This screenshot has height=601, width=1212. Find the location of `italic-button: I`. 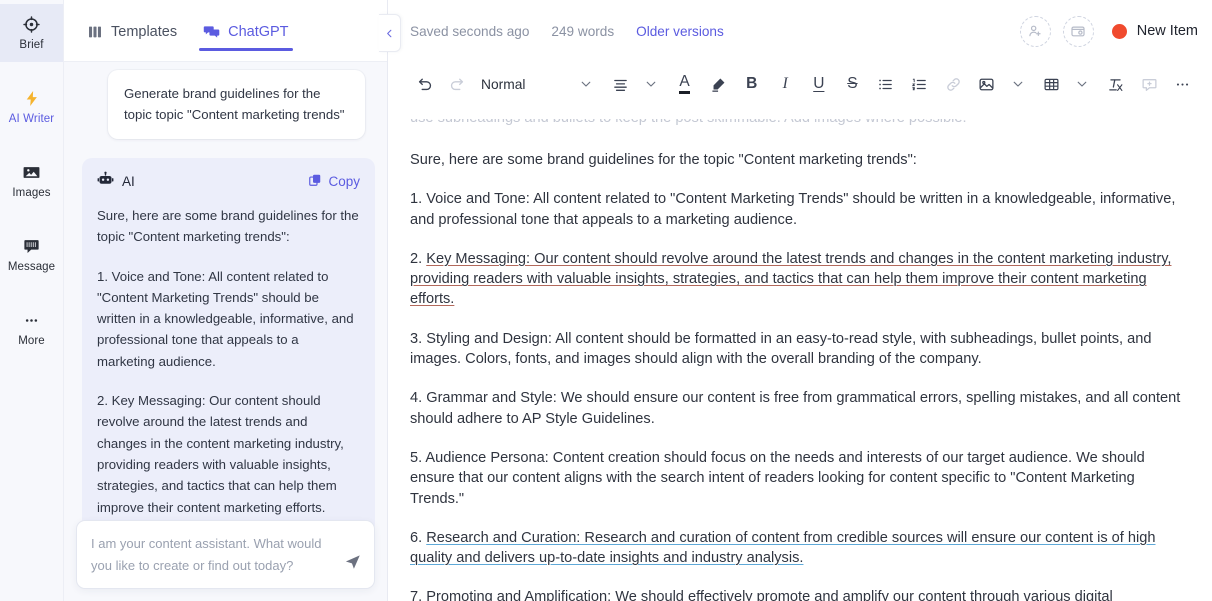

italic-button: I is located at coordinates (785, 84).